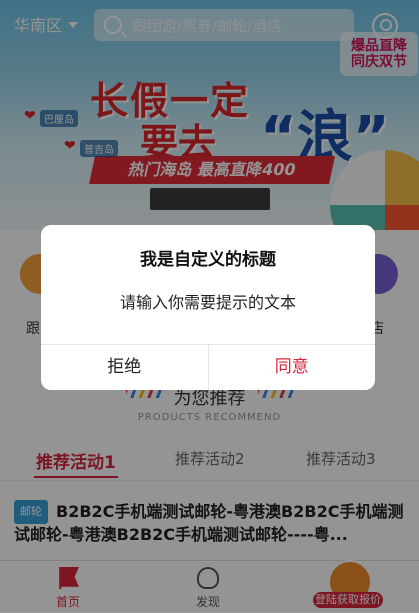  Describe the element at coordinates (207, 302) in the screenshot. I see `dialog-message: 请输入你需要提示的文本` at that location.